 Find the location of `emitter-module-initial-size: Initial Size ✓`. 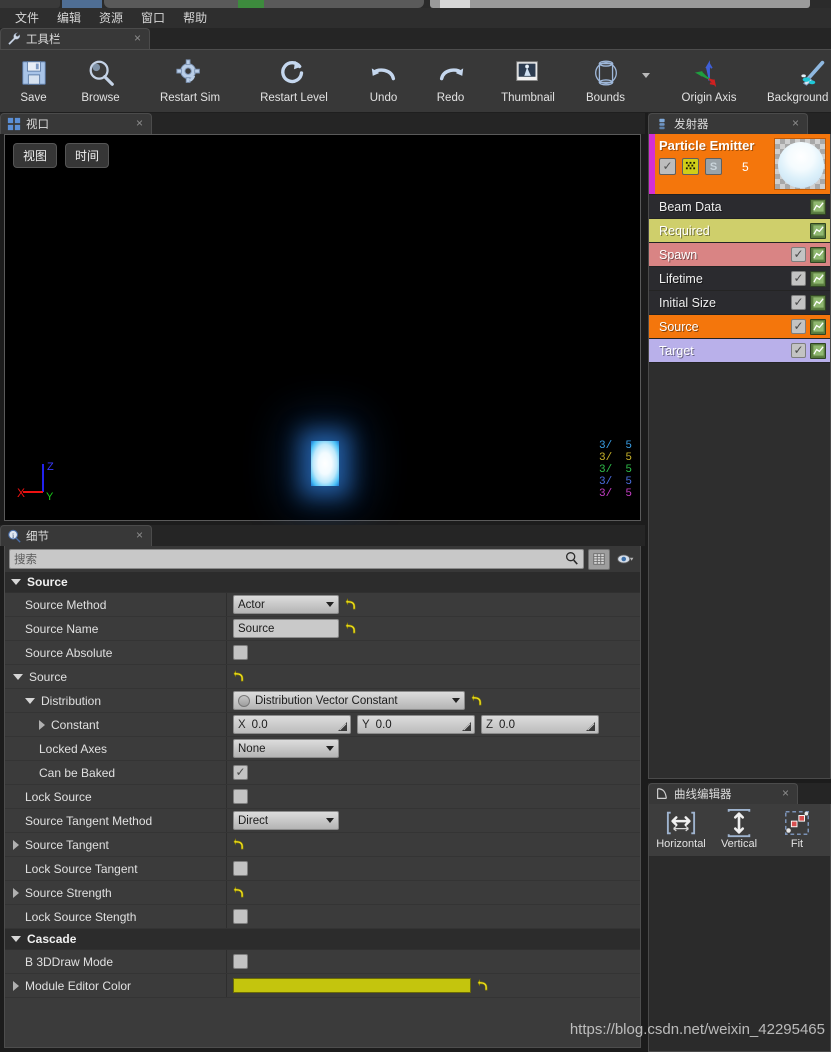

emitter-module-initial-size: Initial Size ✓ is located at coordinates (739, 303).